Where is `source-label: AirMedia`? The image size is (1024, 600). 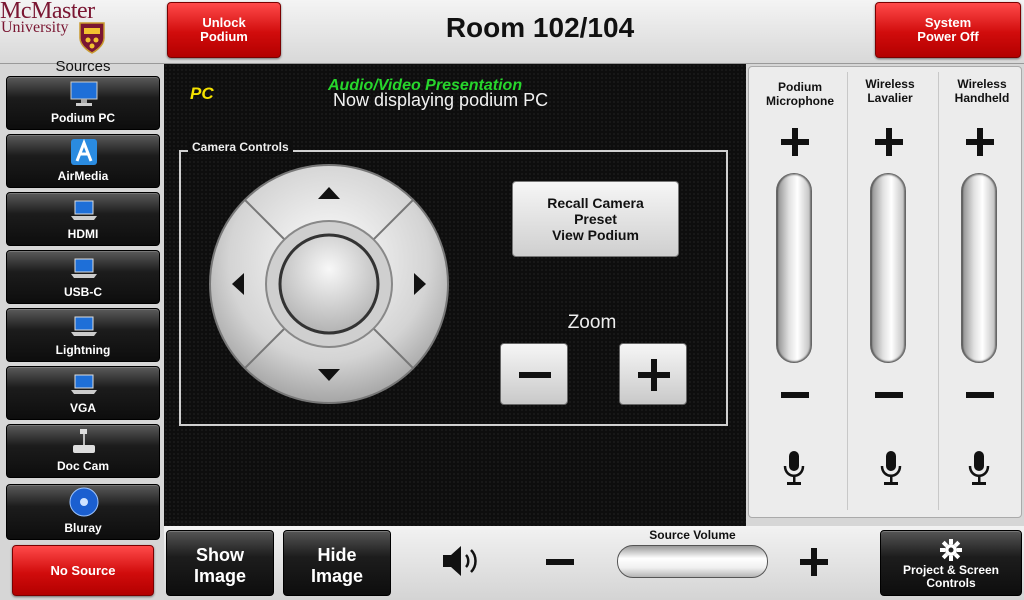 source-label: AirMedia is located at coordinates (83, 176).